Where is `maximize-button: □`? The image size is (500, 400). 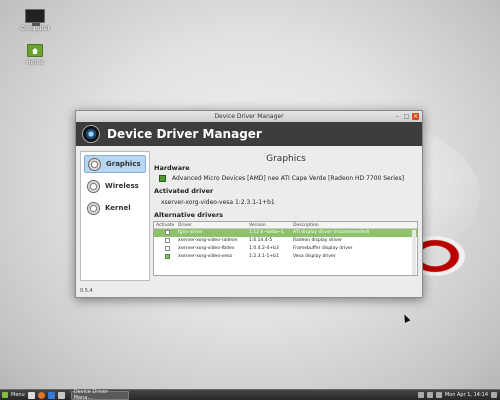 maximize-button: □ is located at coordinates (406, 116).